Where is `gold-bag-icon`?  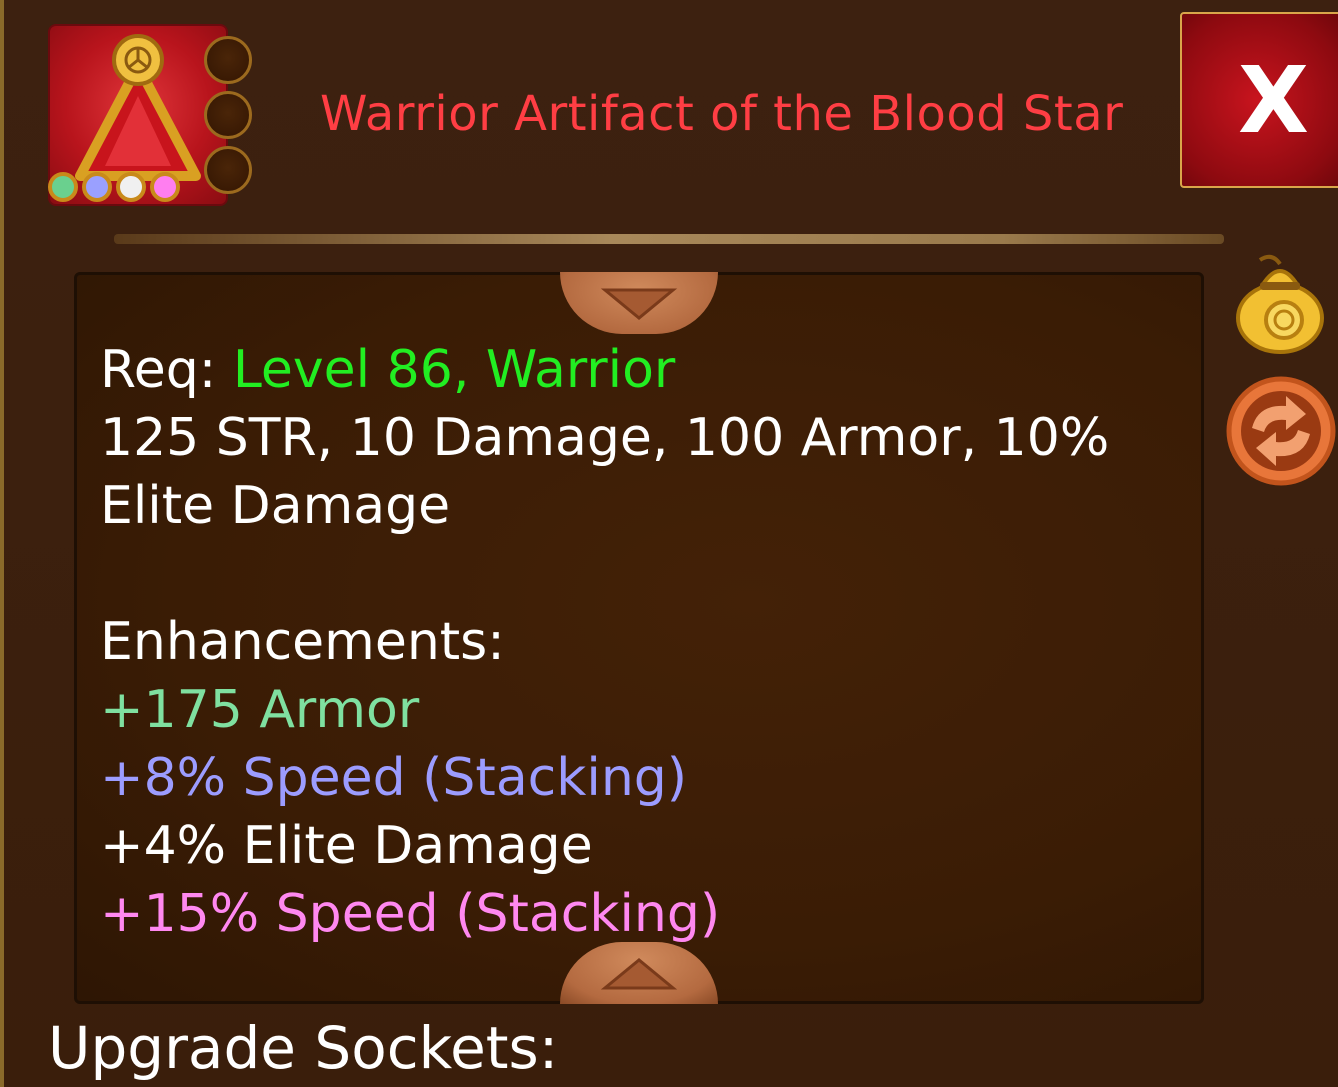 gold-bag-icon is located at coordinates (1280, 304).